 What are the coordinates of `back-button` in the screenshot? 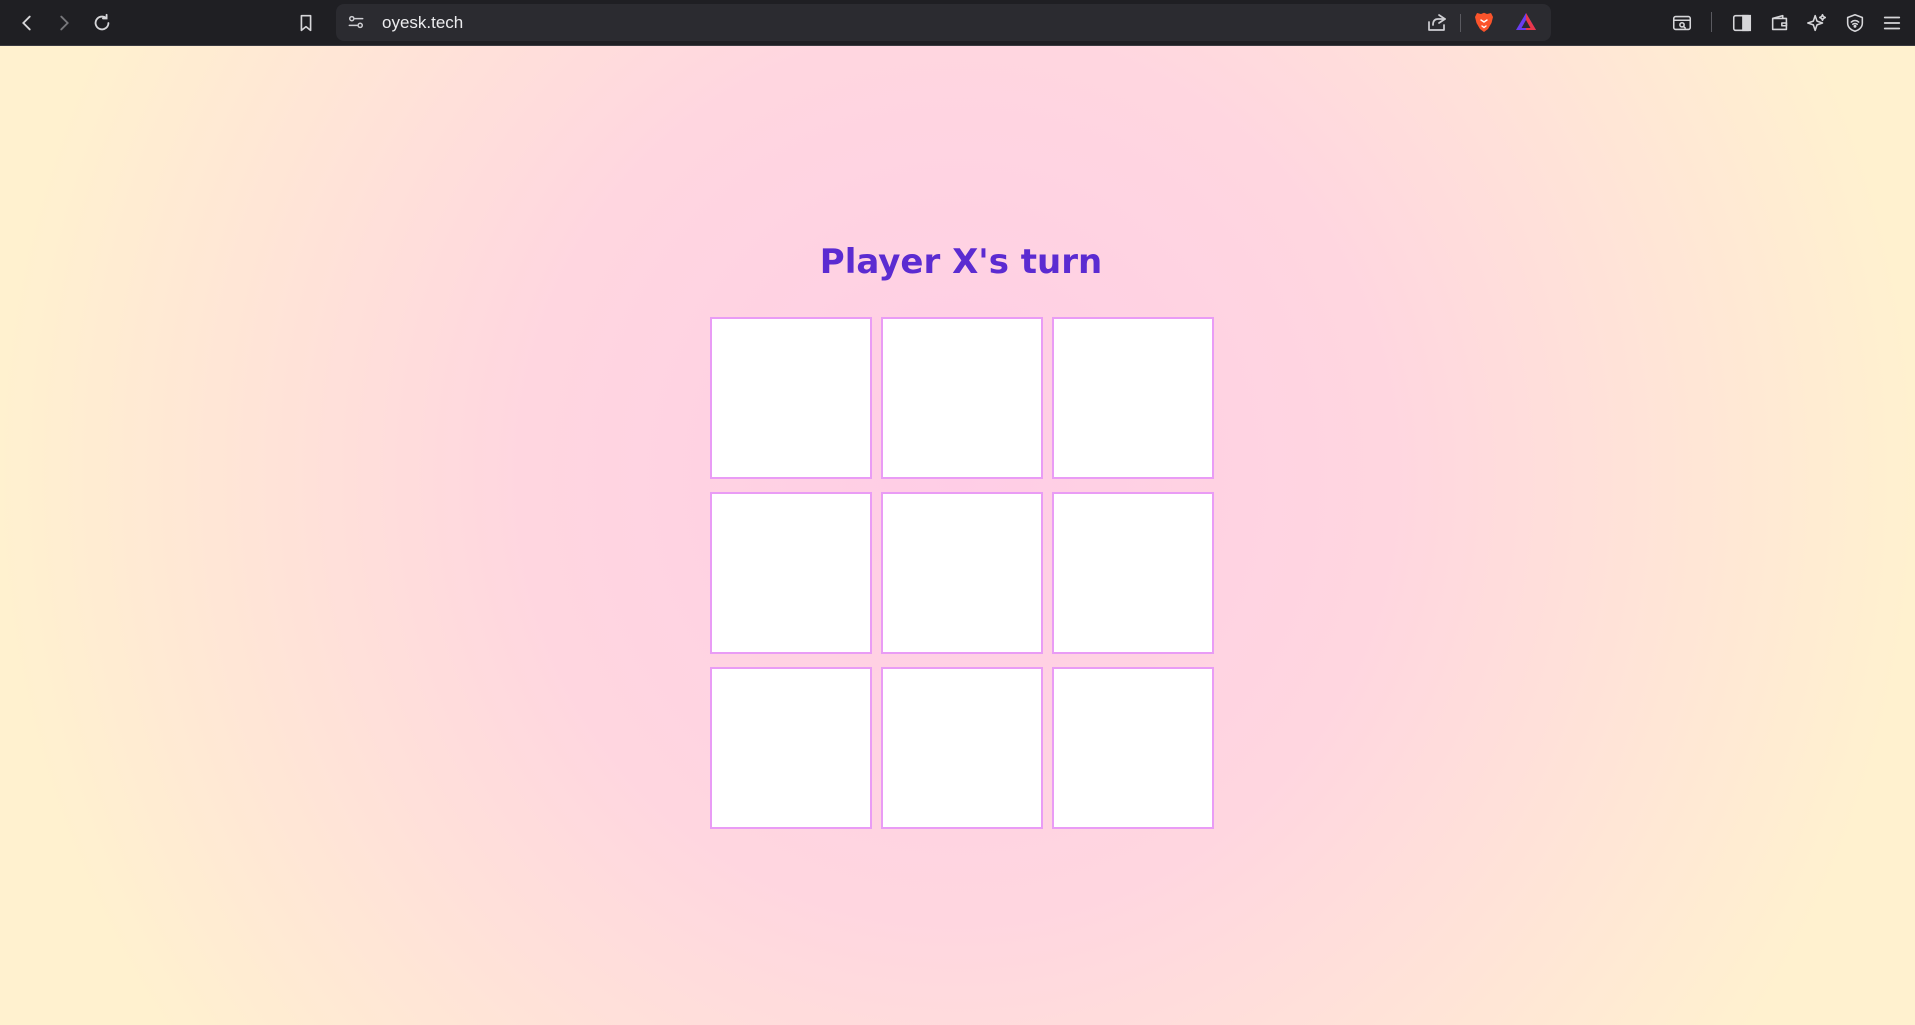 It's located at (27, 23).